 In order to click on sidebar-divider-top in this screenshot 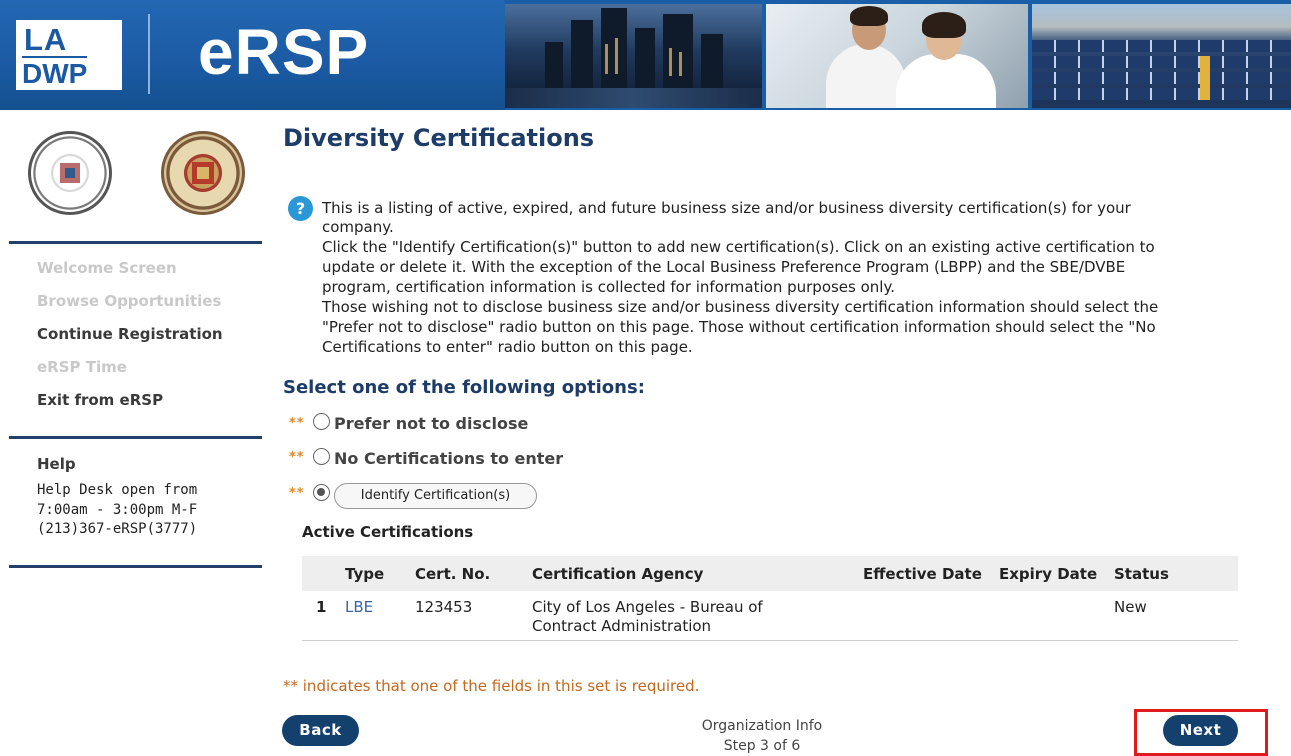, I will do `click(135, 242)`.